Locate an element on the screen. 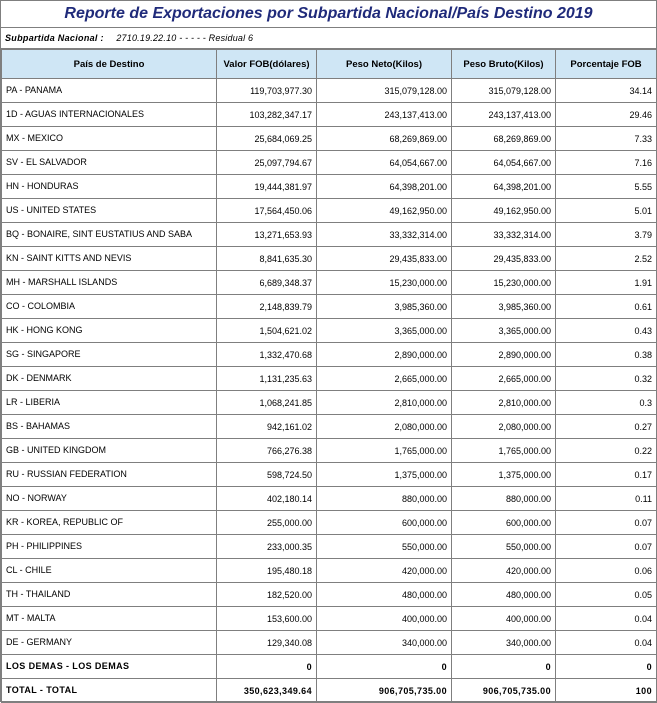 This screenshot has height=703, width=657. cell-country: MH - MARSHALL ISLANDS is located at coordinates (109, 282).